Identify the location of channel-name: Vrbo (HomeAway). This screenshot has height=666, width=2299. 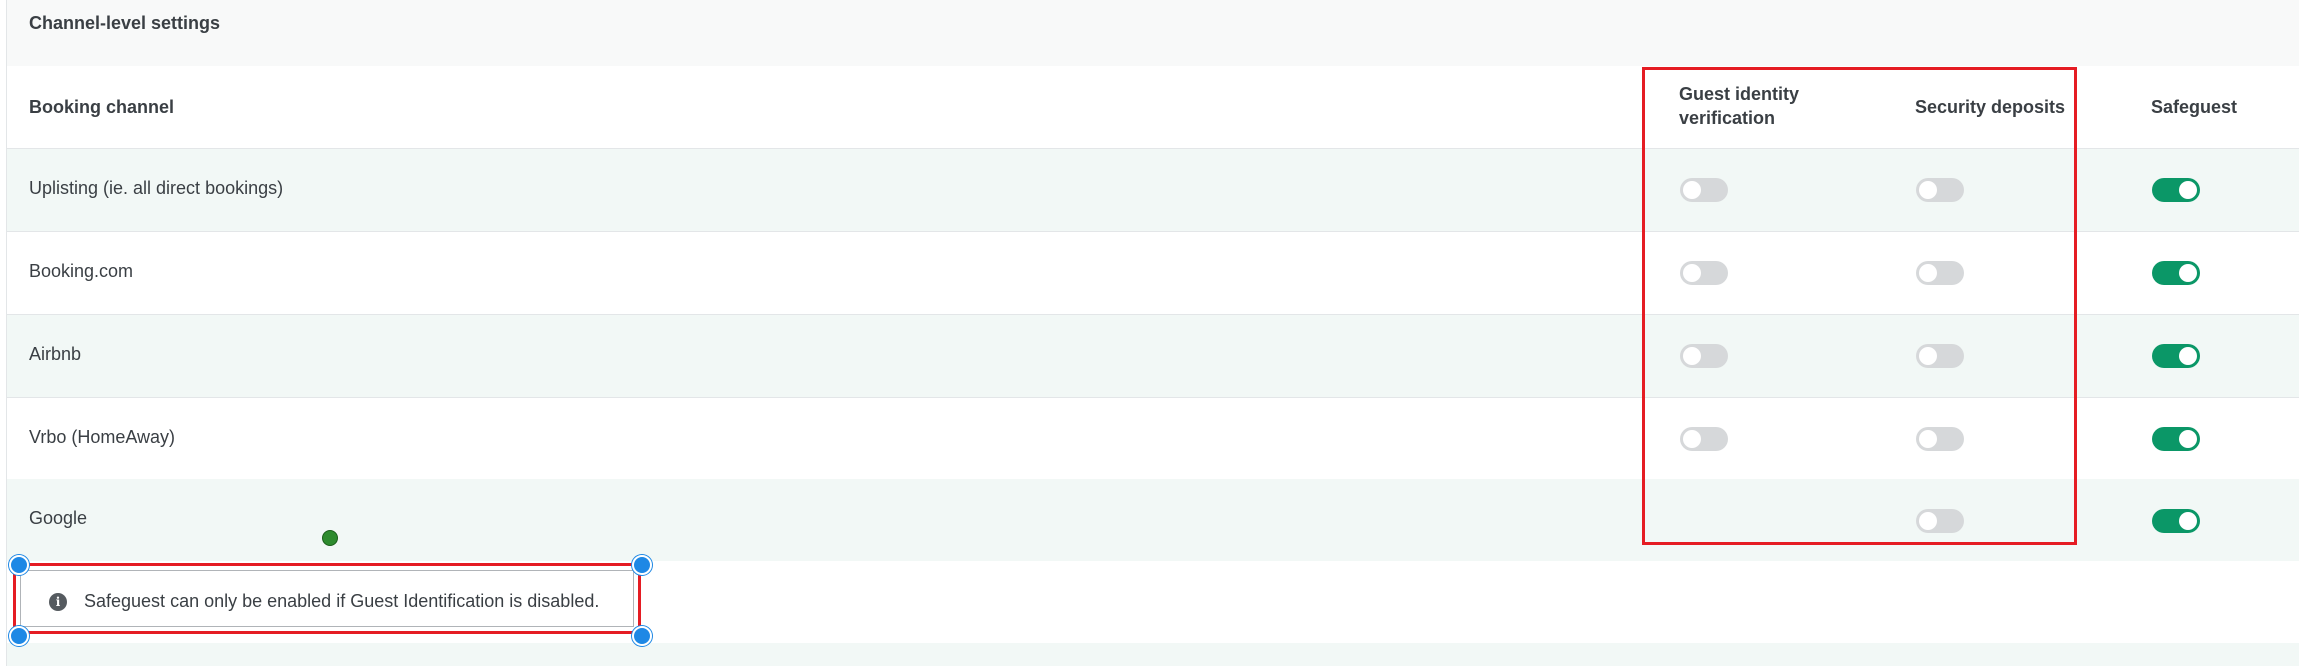
(102, 437).